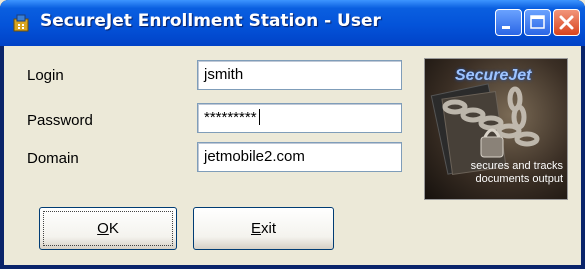  I want to click on minimize-icon, so click(506, 27).